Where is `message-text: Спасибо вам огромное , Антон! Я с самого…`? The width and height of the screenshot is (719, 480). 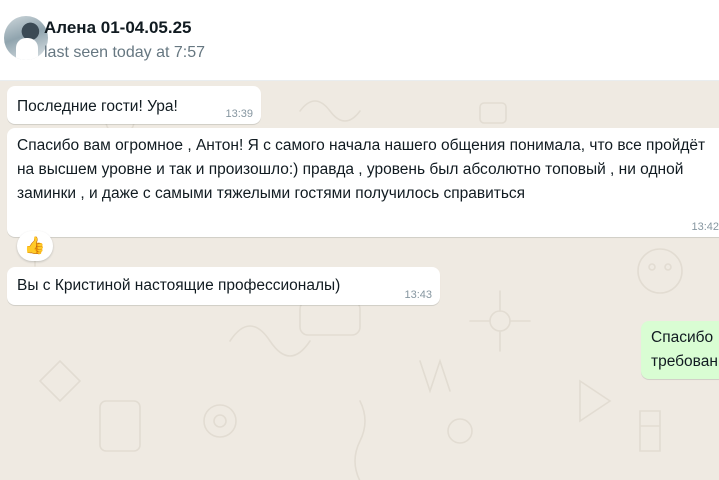
message-text: Спасибо вам огромное , Антон! Я с самого… is located at coordinates (361, 169).